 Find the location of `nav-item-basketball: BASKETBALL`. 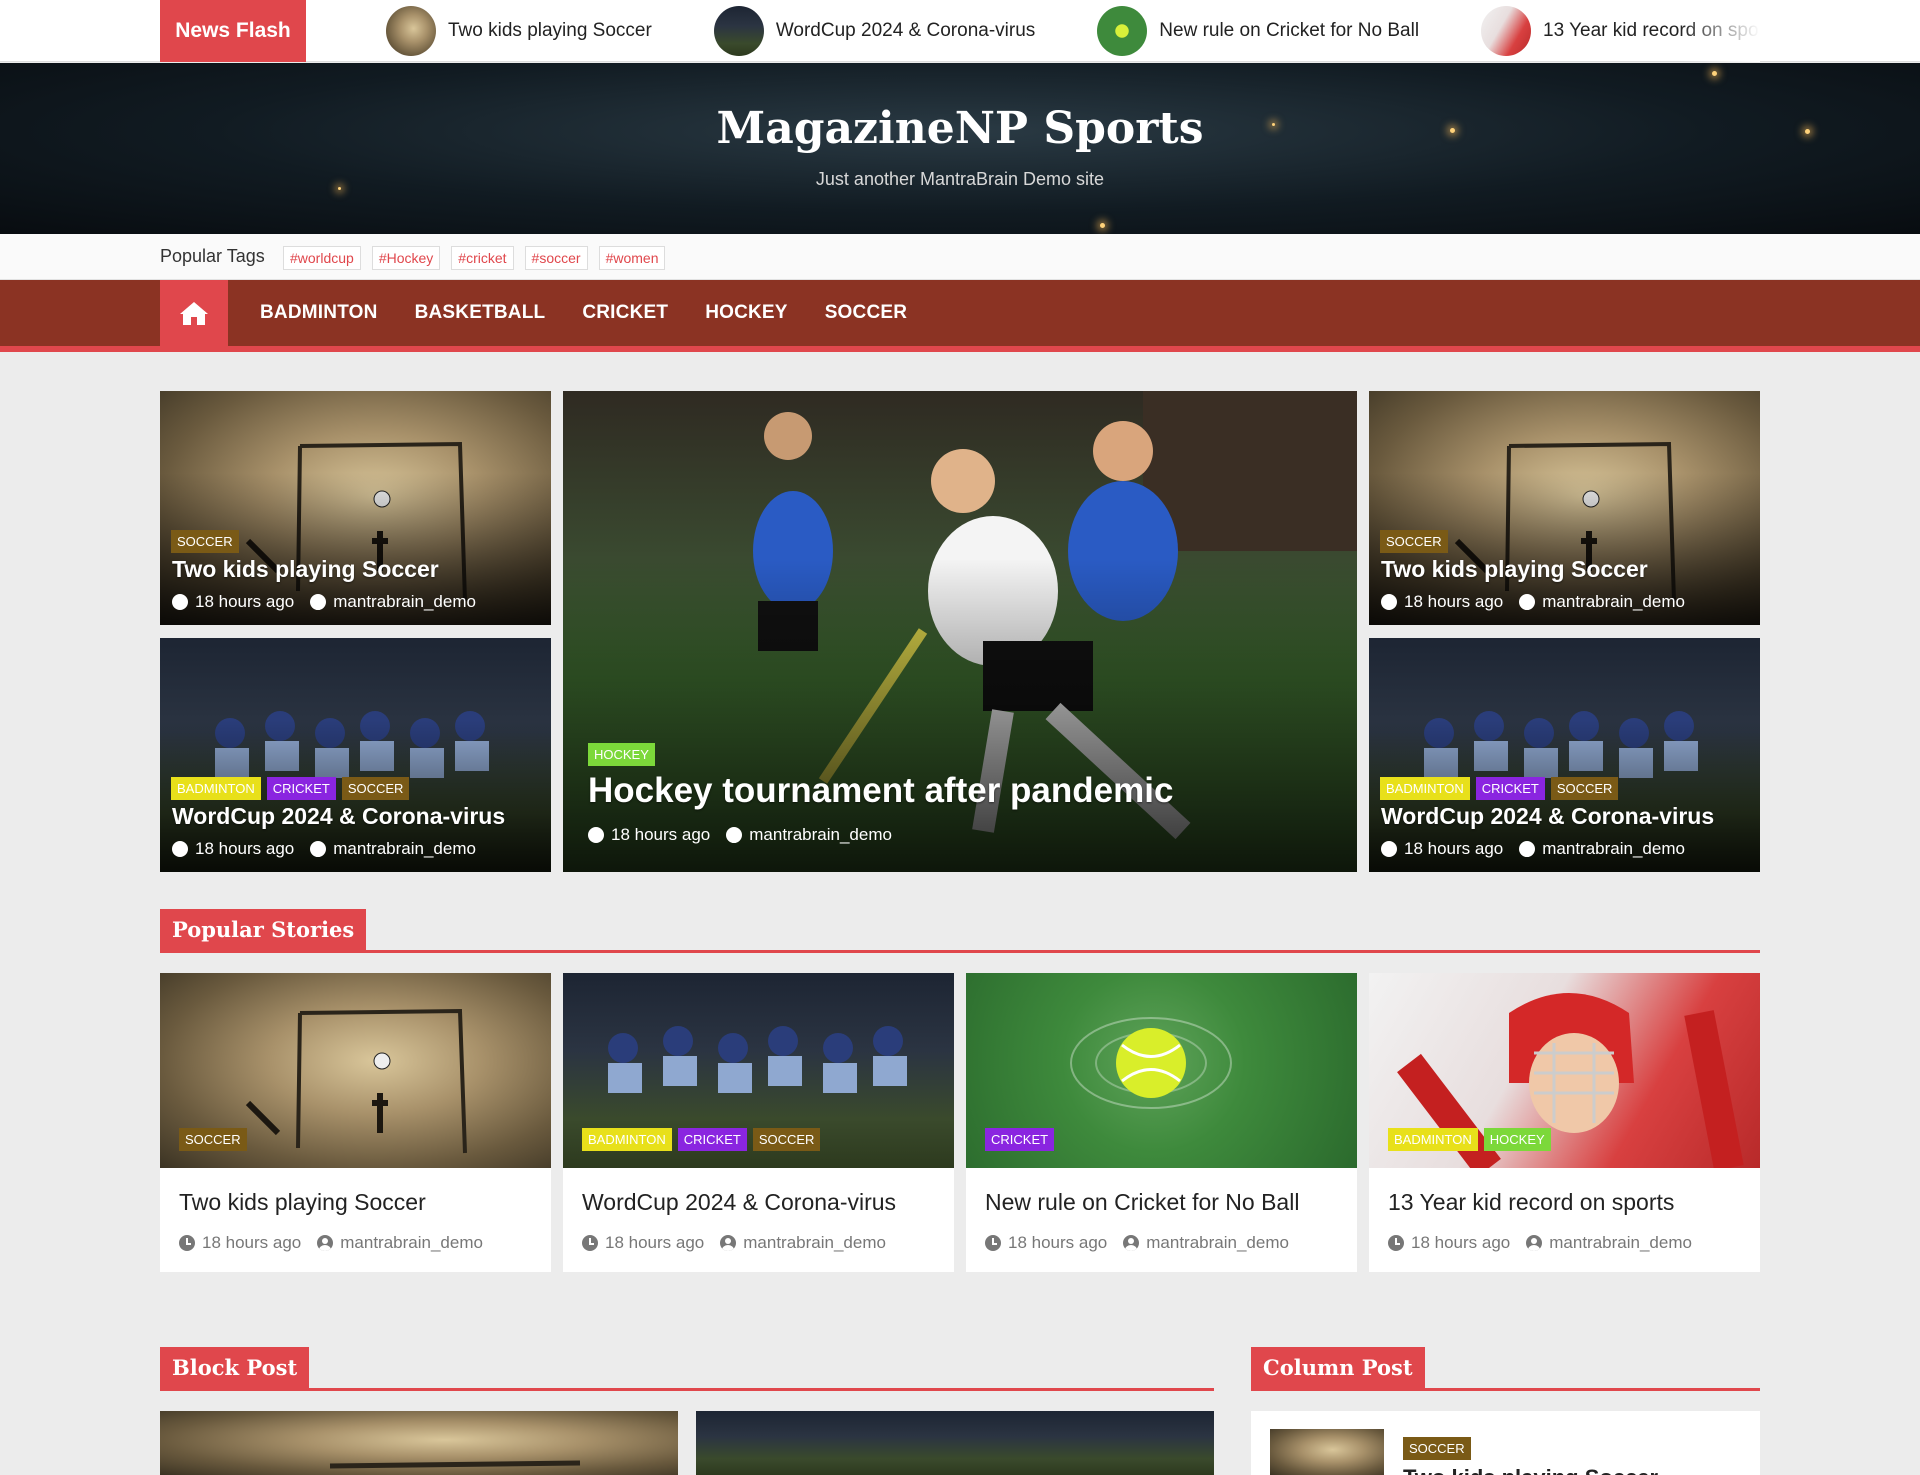

nav-item-basketball: BASKETBALL is located at coordinates (480, 313).